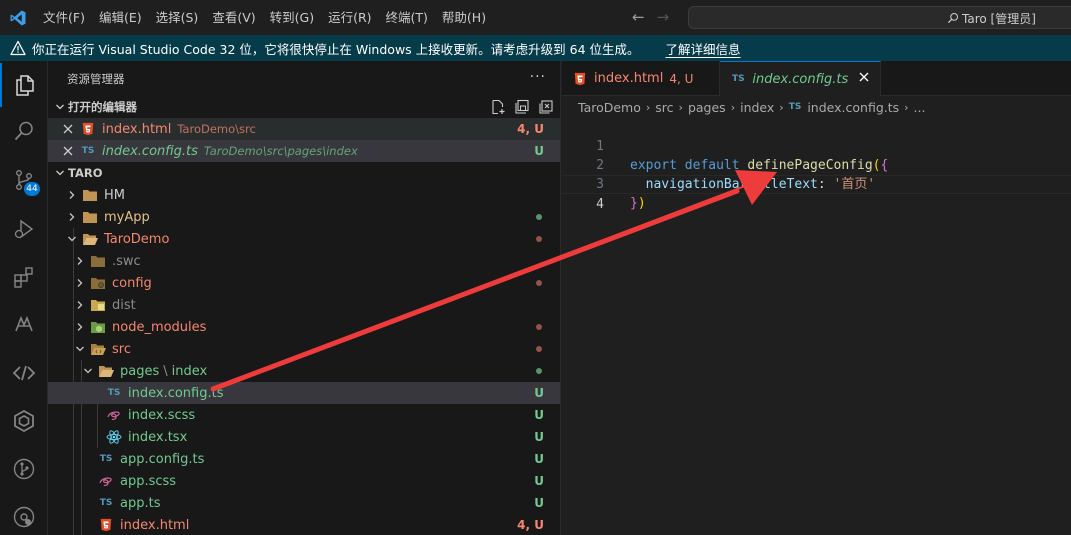 The image size is (1071, 535). What do you see at coordinates (280, 151) in the screenshot?
I see `open-editor-path: TaroDemo\src\pages\index` at bounding box center [280, 151].